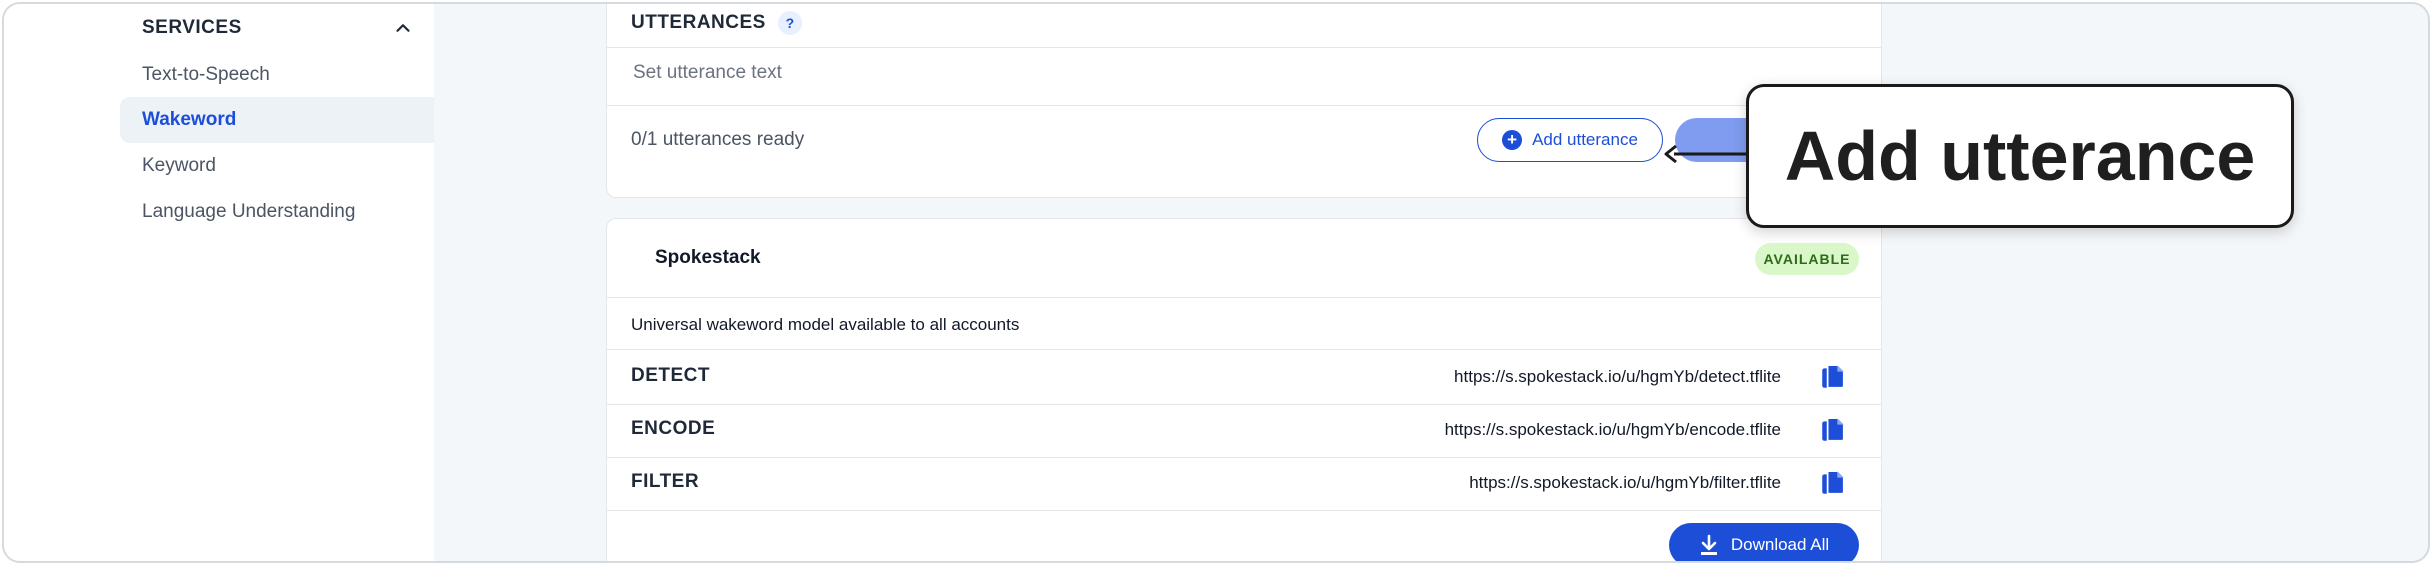 The height and width of the screenshot is (567, 2434). What do you see at coordinates (1585, 139) in the screenshot?
I see `add-utterance-label: Add utterance` at bounding box center [1585, 139].